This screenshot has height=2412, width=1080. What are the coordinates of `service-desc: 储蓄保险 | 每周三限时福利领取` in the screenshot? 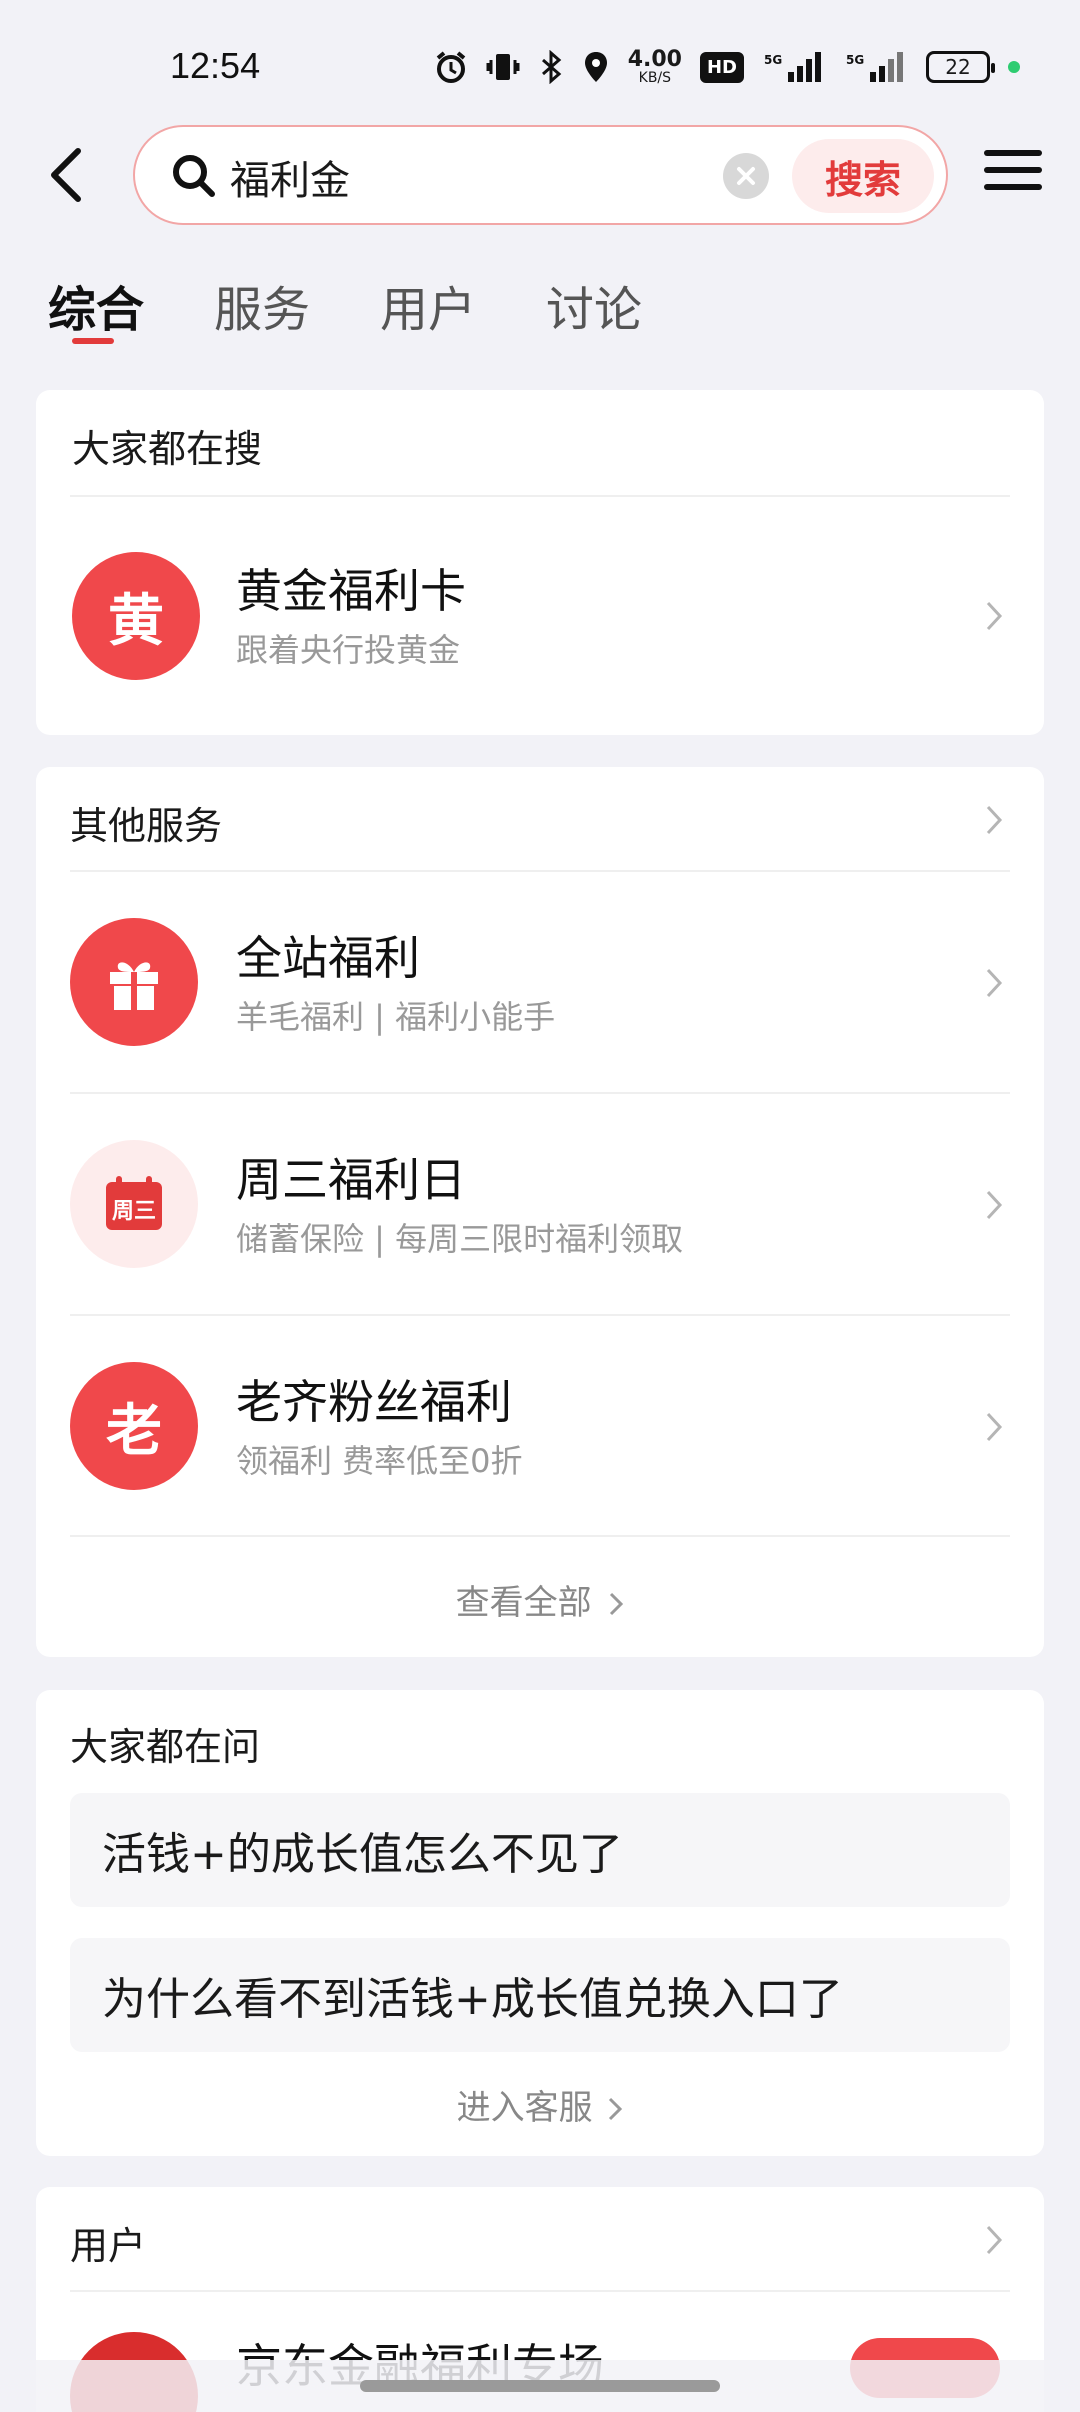 It's located at (460, 1239).